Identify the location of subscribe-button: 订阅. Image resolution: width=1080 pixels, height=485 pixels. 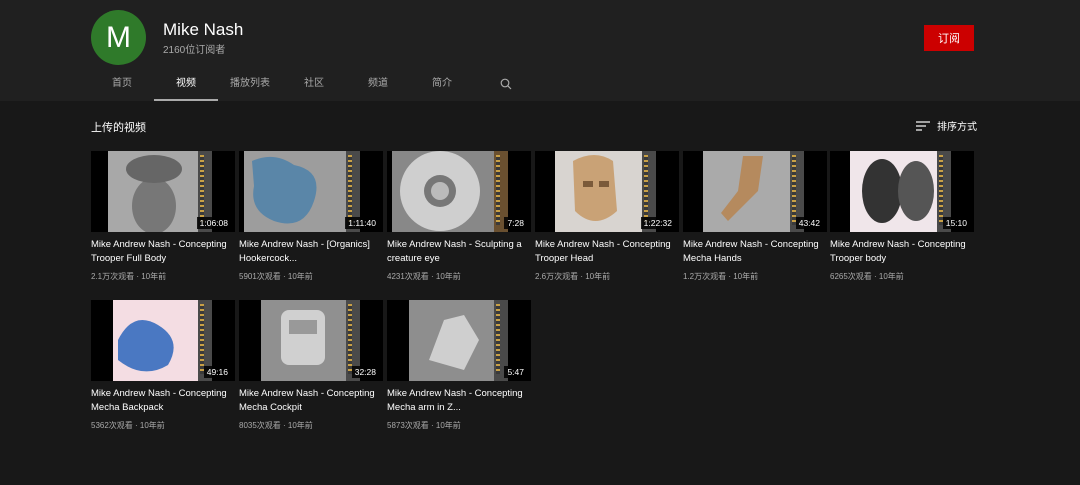
(949, 38).